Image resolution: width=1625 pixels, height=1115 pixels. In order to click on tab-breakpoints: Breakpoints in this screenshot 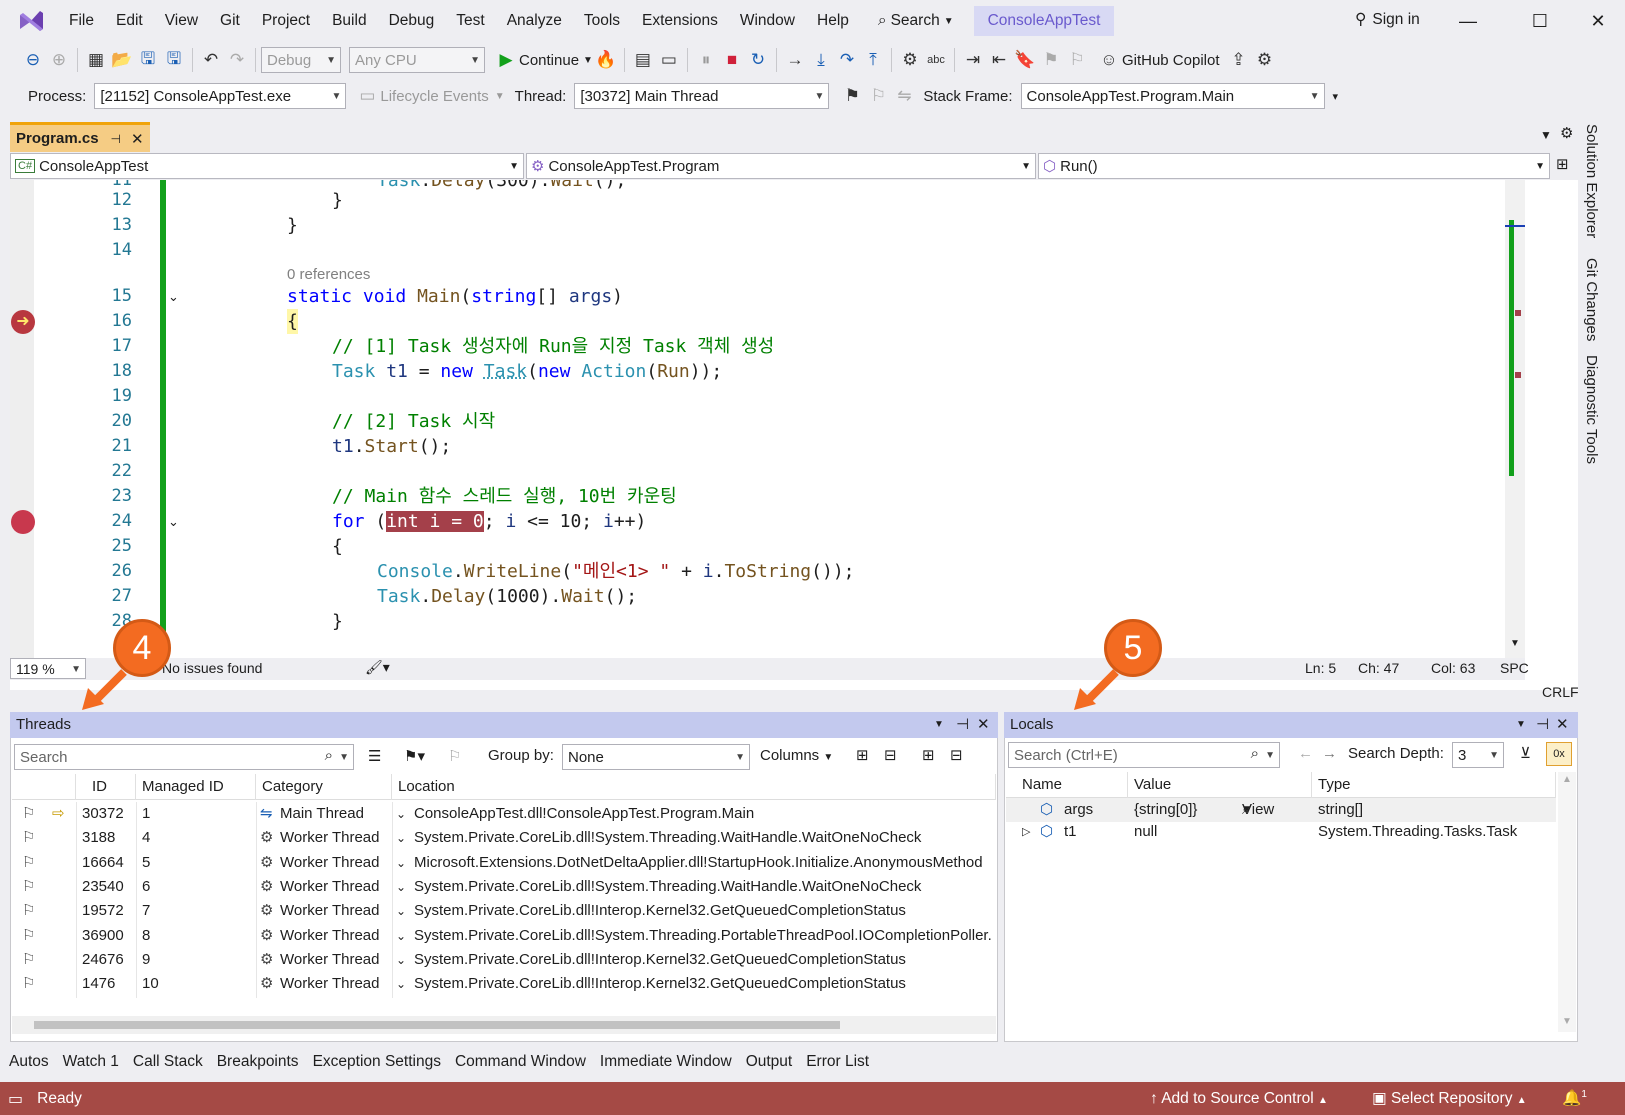, I will do `click(258, 1062)`.